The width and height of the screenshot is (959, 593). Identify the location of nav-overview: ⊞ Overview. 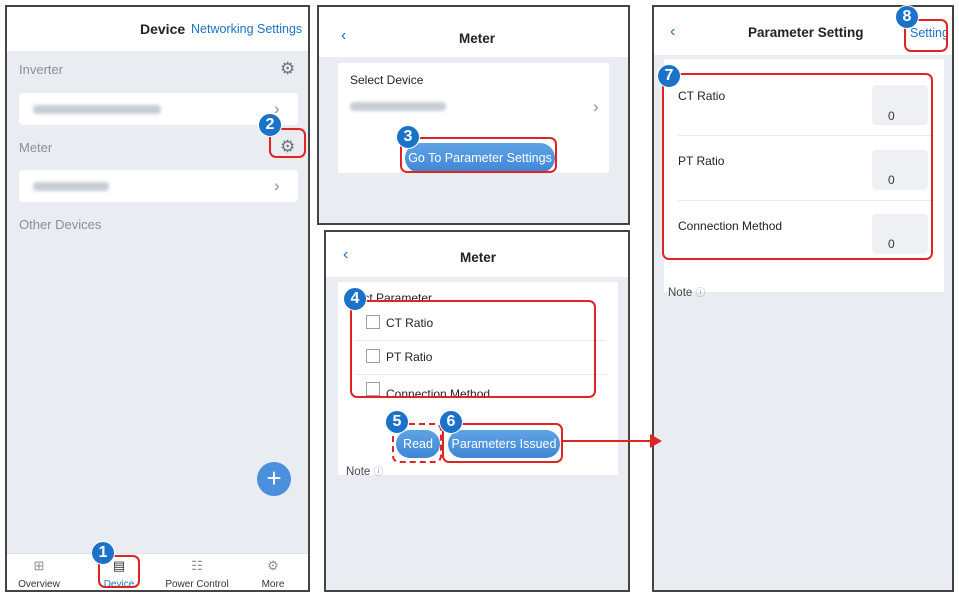
(39, 574).